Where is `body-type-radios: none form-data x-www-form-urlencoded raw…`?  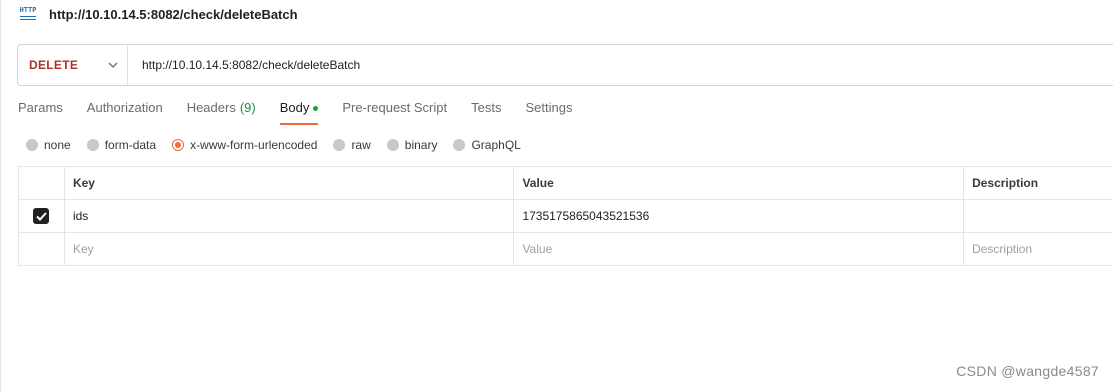
body-type-radios: none form-data x-www-form-urlencoded raw… is located at coordinates (273, 145).